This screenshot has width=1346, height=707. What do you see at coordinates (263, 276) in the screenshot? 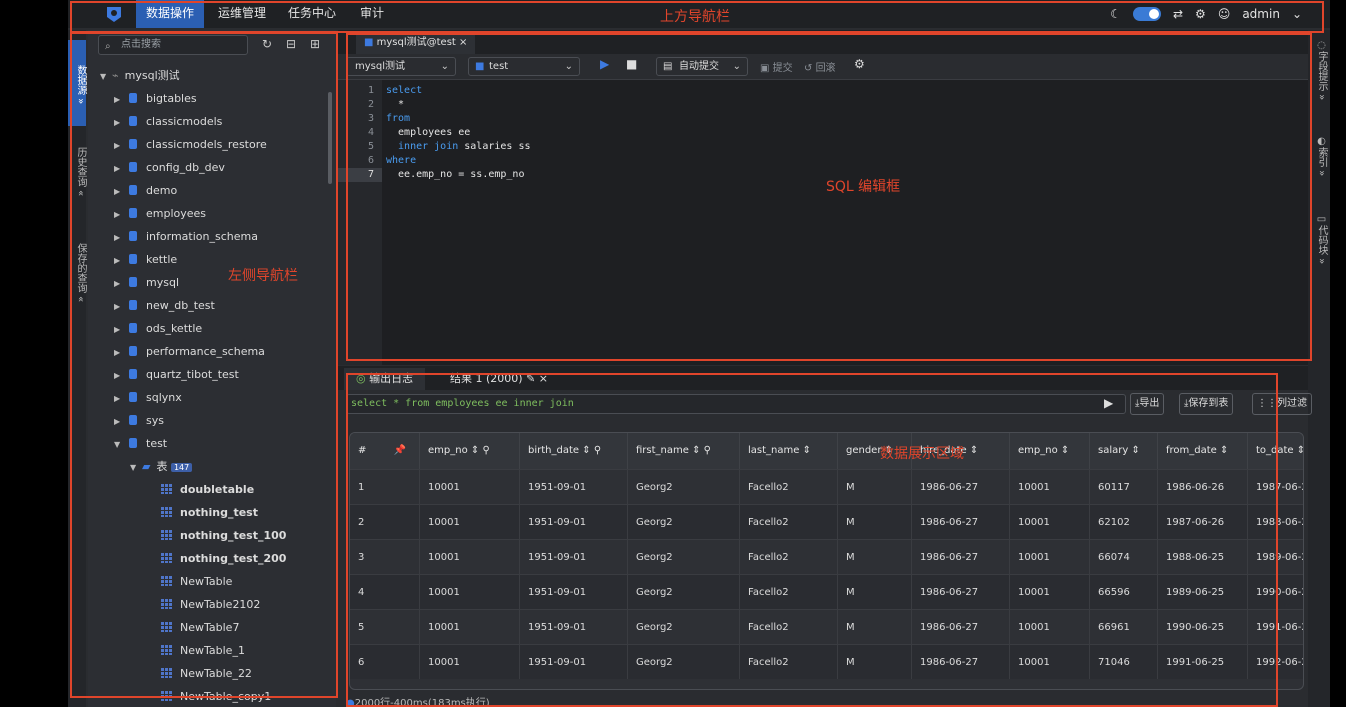
I see `annotation-label-left: 左侧导航栏` at bounding box center [263, 276].